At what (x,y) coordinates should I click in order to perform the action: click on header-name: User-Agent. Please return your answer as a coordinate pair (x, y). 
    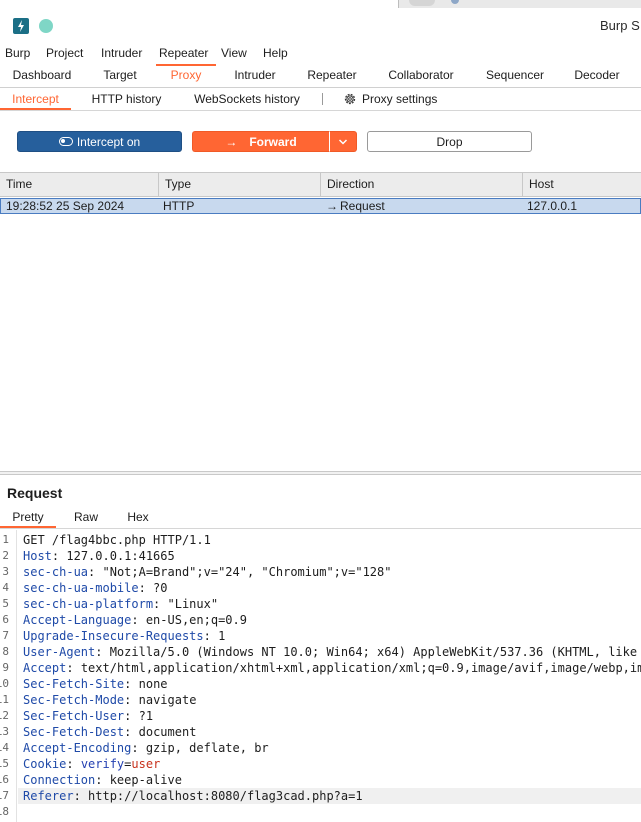
    Looking at the image, I should click on (59, 652).